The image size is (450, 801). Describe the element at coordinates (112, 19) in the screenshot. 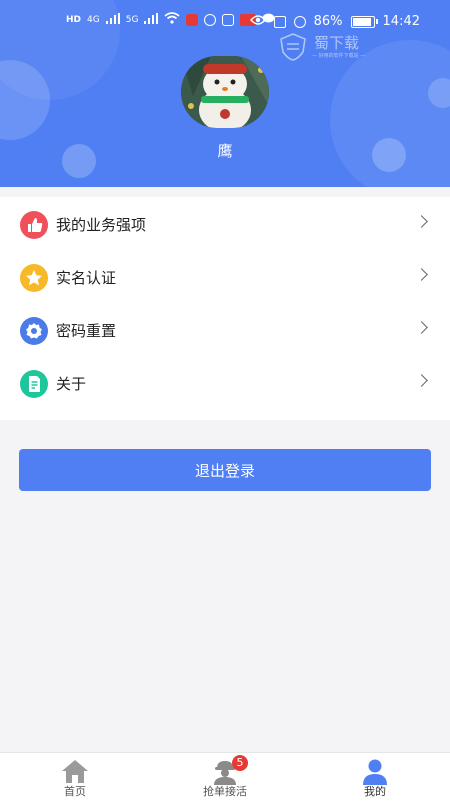

I see `signal-icon` at that location.